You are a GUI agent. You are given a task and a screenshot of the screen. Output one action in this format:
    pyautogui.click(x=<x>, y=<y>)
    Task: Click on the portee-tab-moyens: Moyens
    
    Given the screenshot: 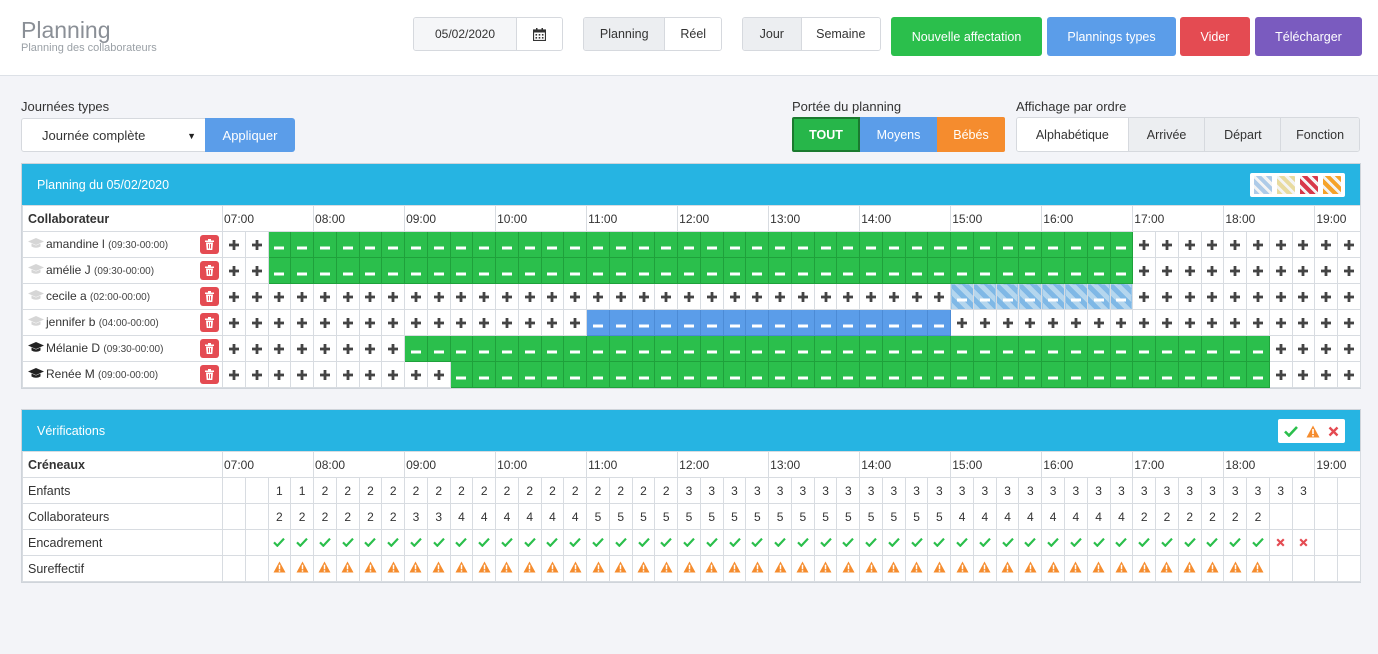 What is the action you would take?
    pyautogui.click(x=898, y=134)
    